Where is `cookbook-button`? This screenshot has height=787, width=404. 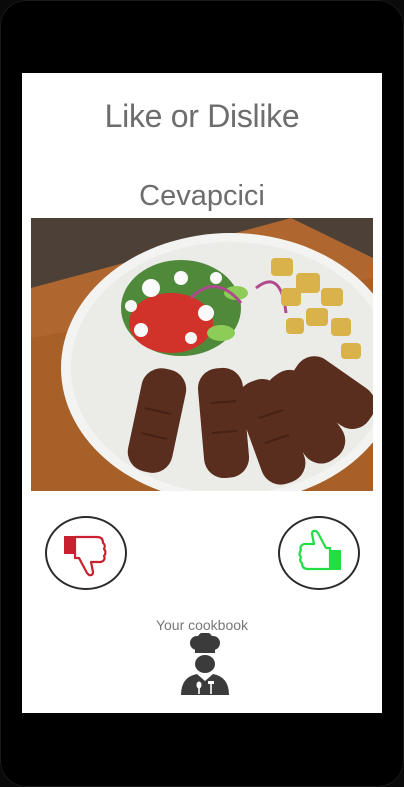
cookbook-button is located at coordinates (205, 664).